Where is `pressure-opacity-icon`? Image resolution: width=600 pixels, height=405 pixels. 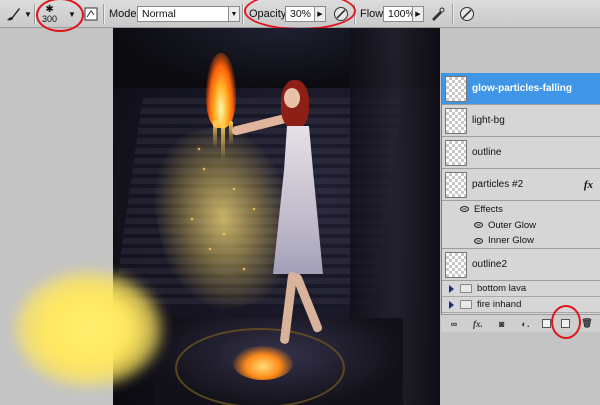
pressure-opacity-icon is located at coordinates (341, 14).